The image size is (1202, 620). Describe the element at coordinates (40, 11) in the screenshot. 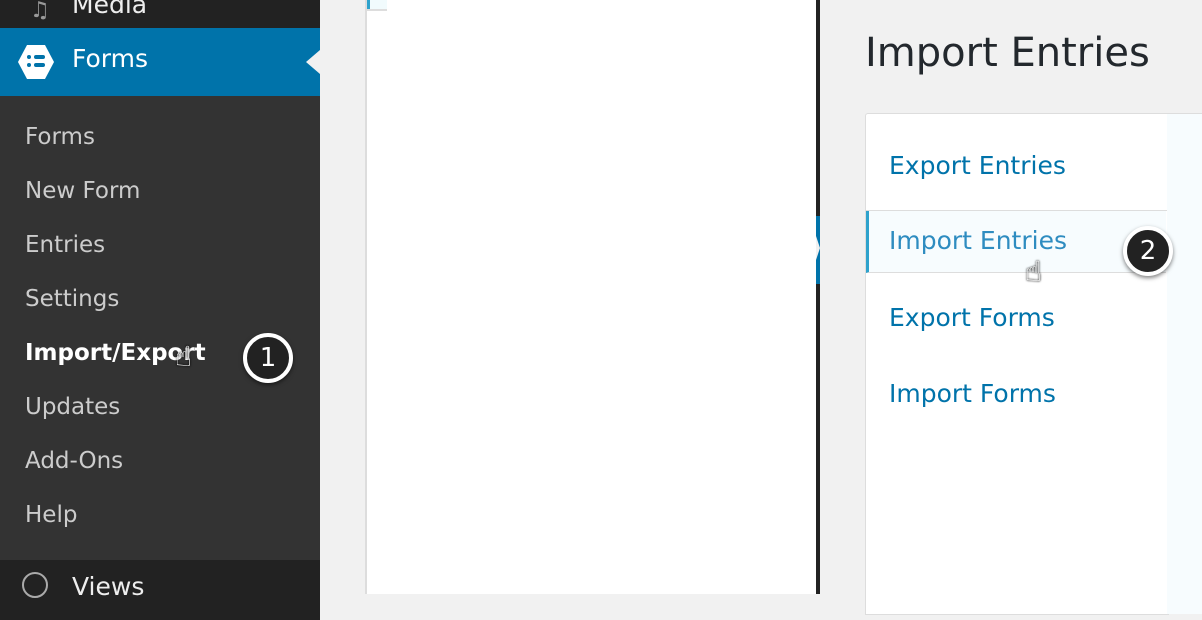

I see `music-notes-icon: ♫` at that location.